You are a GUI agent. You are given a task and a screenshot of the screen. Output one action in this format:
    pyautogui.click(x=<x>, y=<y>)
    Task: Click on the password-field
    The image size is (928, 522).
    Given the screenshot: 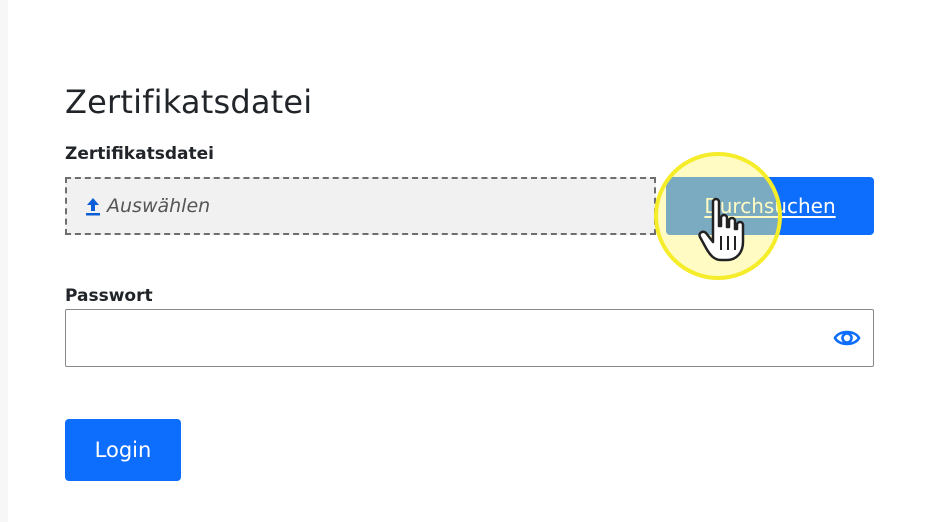 What is the action you would take?
    pyautogui.click(x=469, y=338)
    